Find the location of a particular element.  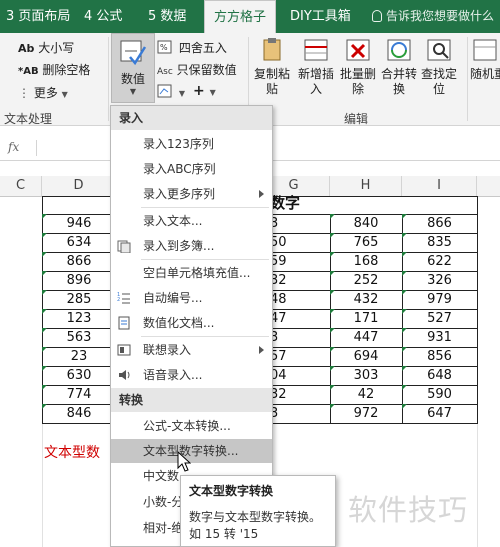

fx-icon: fx is located at coordinates (22, 148).